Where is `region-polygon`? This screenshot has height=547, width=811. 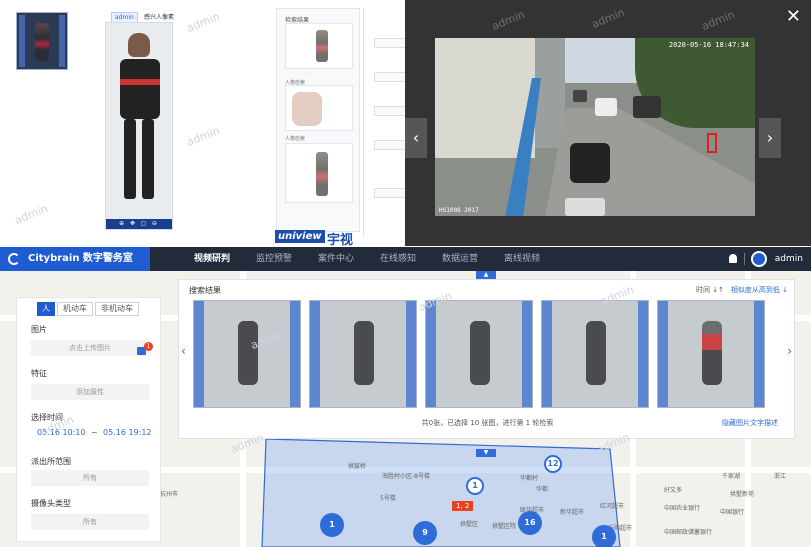 region-polygon is located at coordinates (441, 492).